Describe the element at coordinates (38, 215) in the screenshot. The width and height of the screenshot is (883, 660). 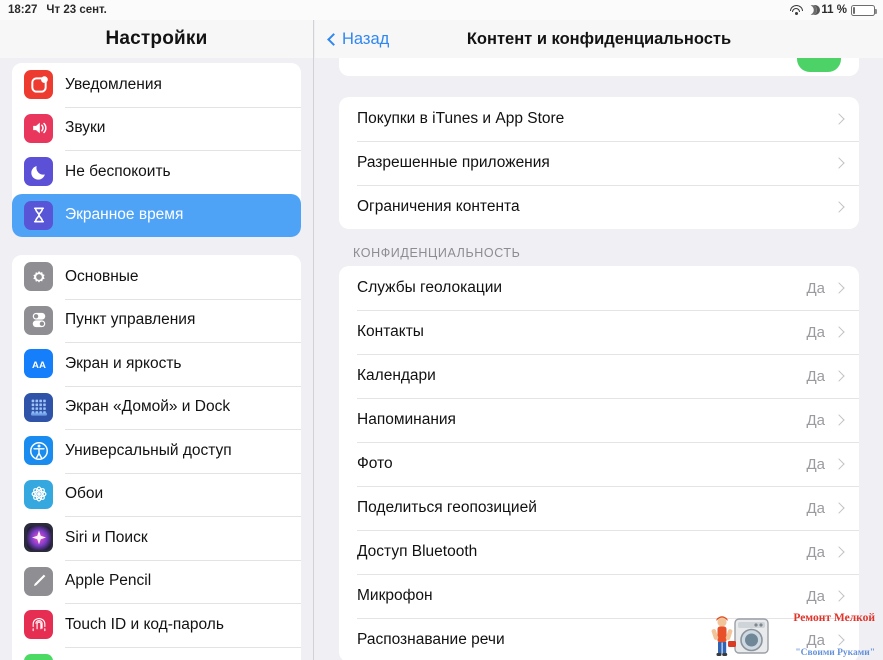
I see `screen-time-icon` at that location.